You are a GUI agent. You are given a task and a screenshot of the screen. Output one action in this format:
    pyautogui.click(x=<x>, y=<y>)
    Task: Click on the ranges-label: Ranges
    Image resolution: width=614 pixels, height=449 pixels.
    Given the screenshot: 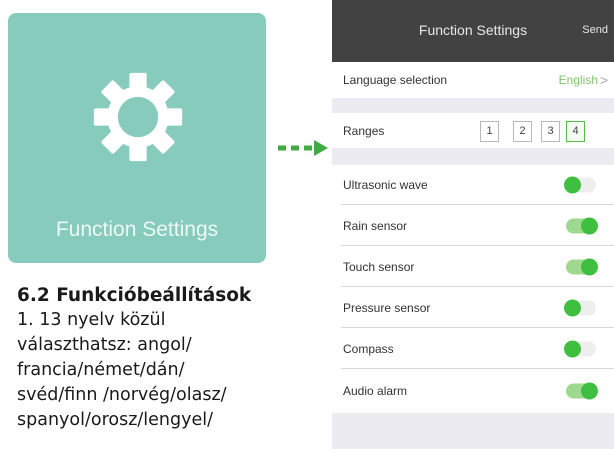 What is the action you would take?
    pyautogui.click(x=364, y=130)
    